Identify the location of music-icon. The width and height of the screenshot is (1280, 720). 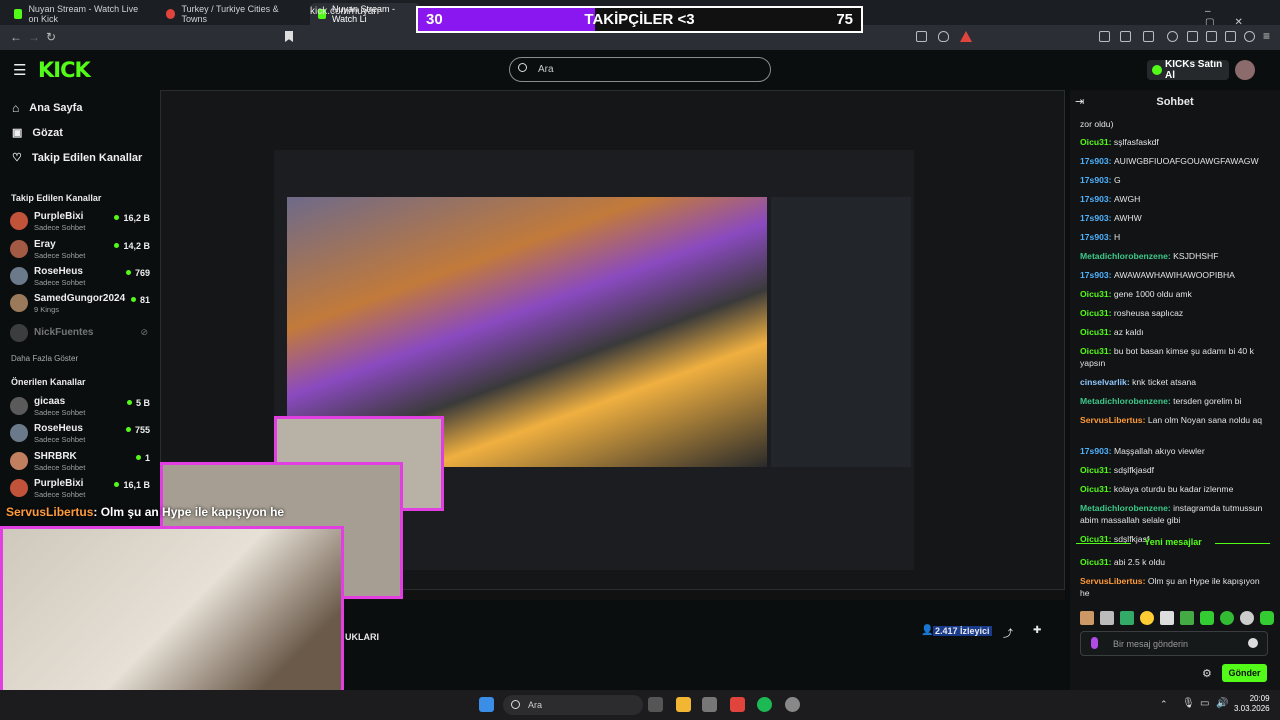
(1172, 36).